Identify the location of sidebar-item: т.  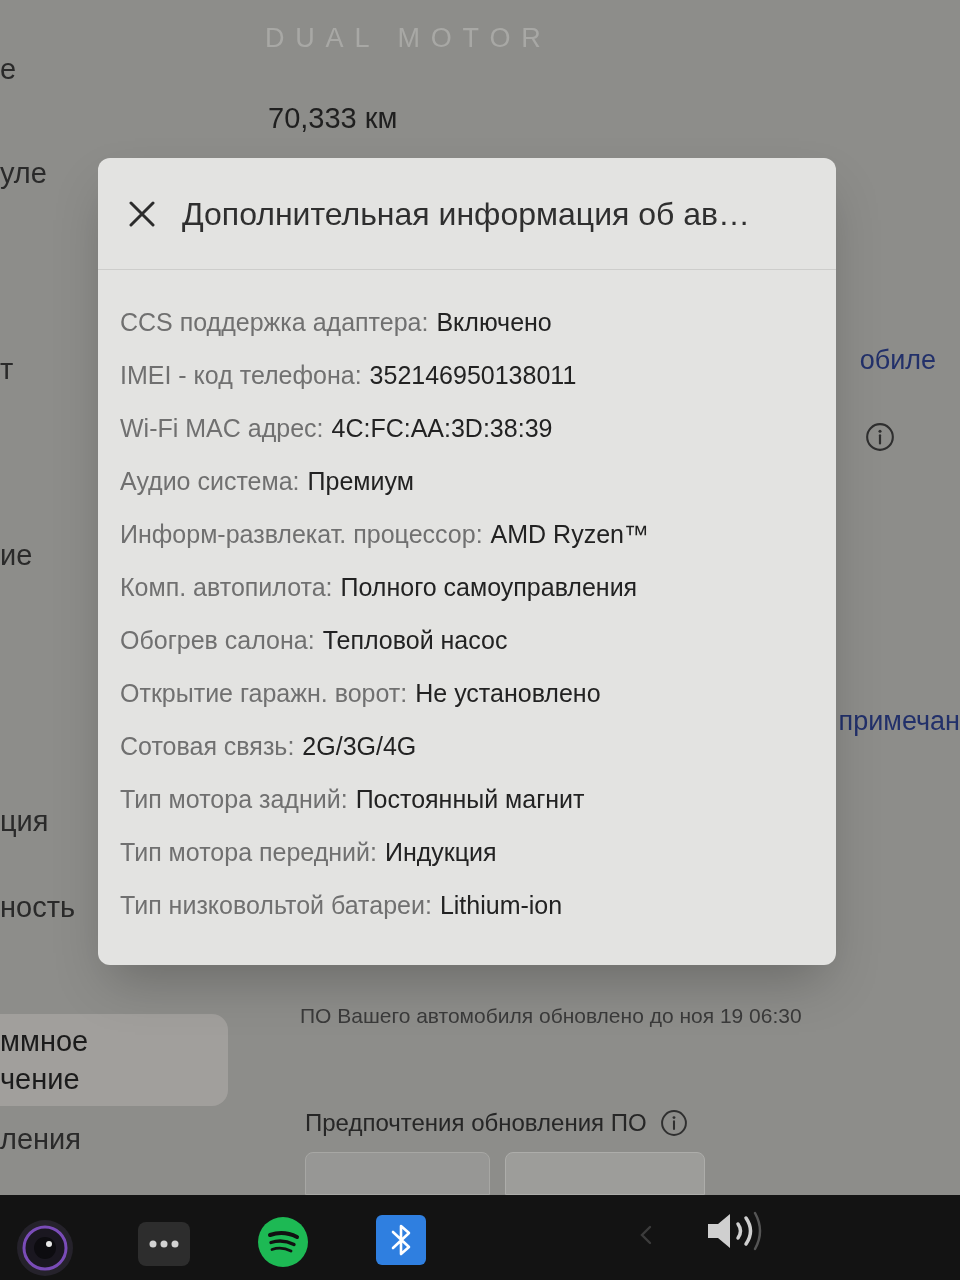
(7, 369).